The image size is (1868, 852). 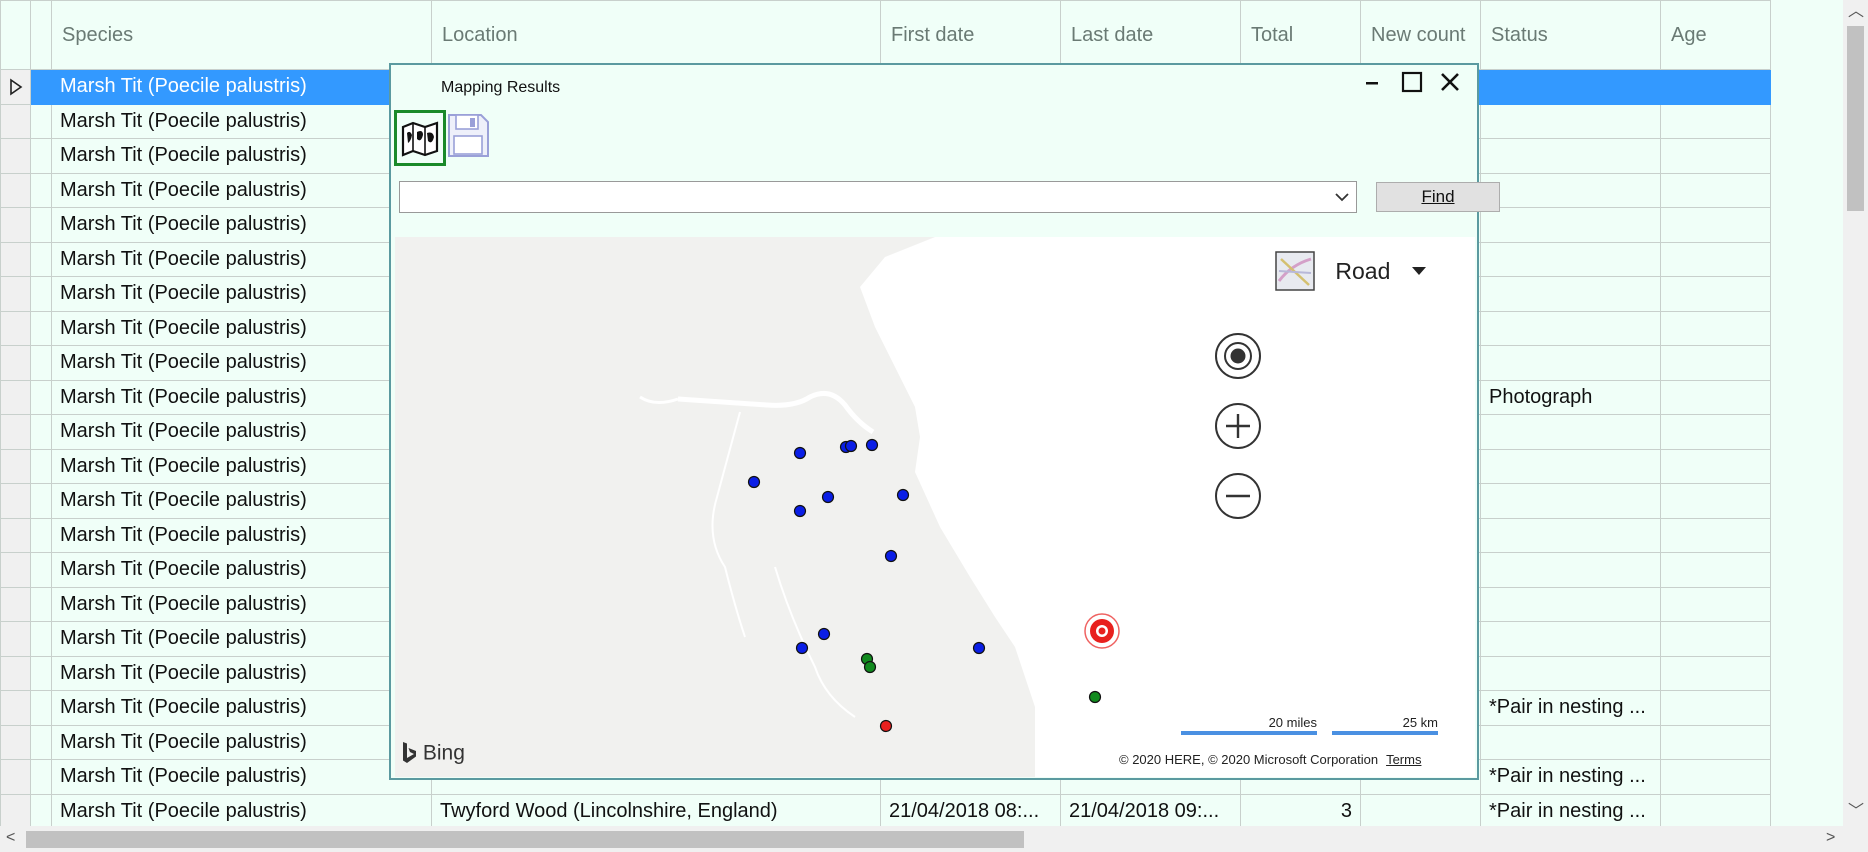 I want to click on col-header-new-count: New count, so click(x=1420, y=35).